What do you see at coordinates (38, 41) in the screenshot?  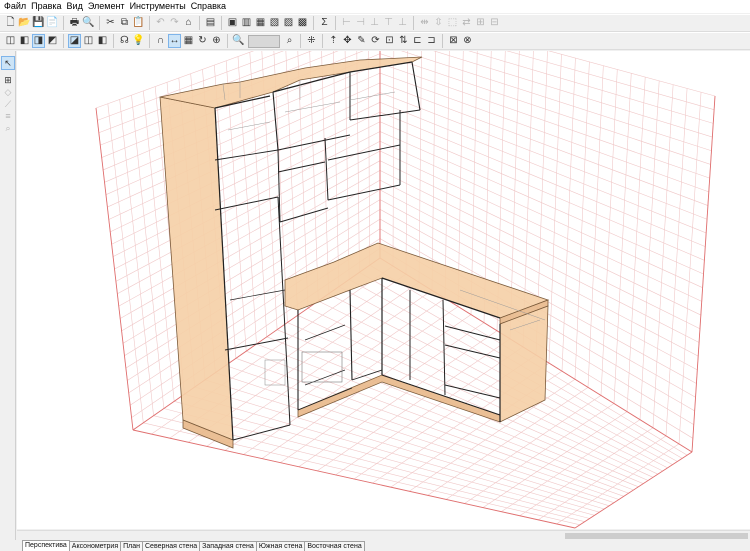 I see `view-textured-button: ◨` at bounding box center [38, 41].